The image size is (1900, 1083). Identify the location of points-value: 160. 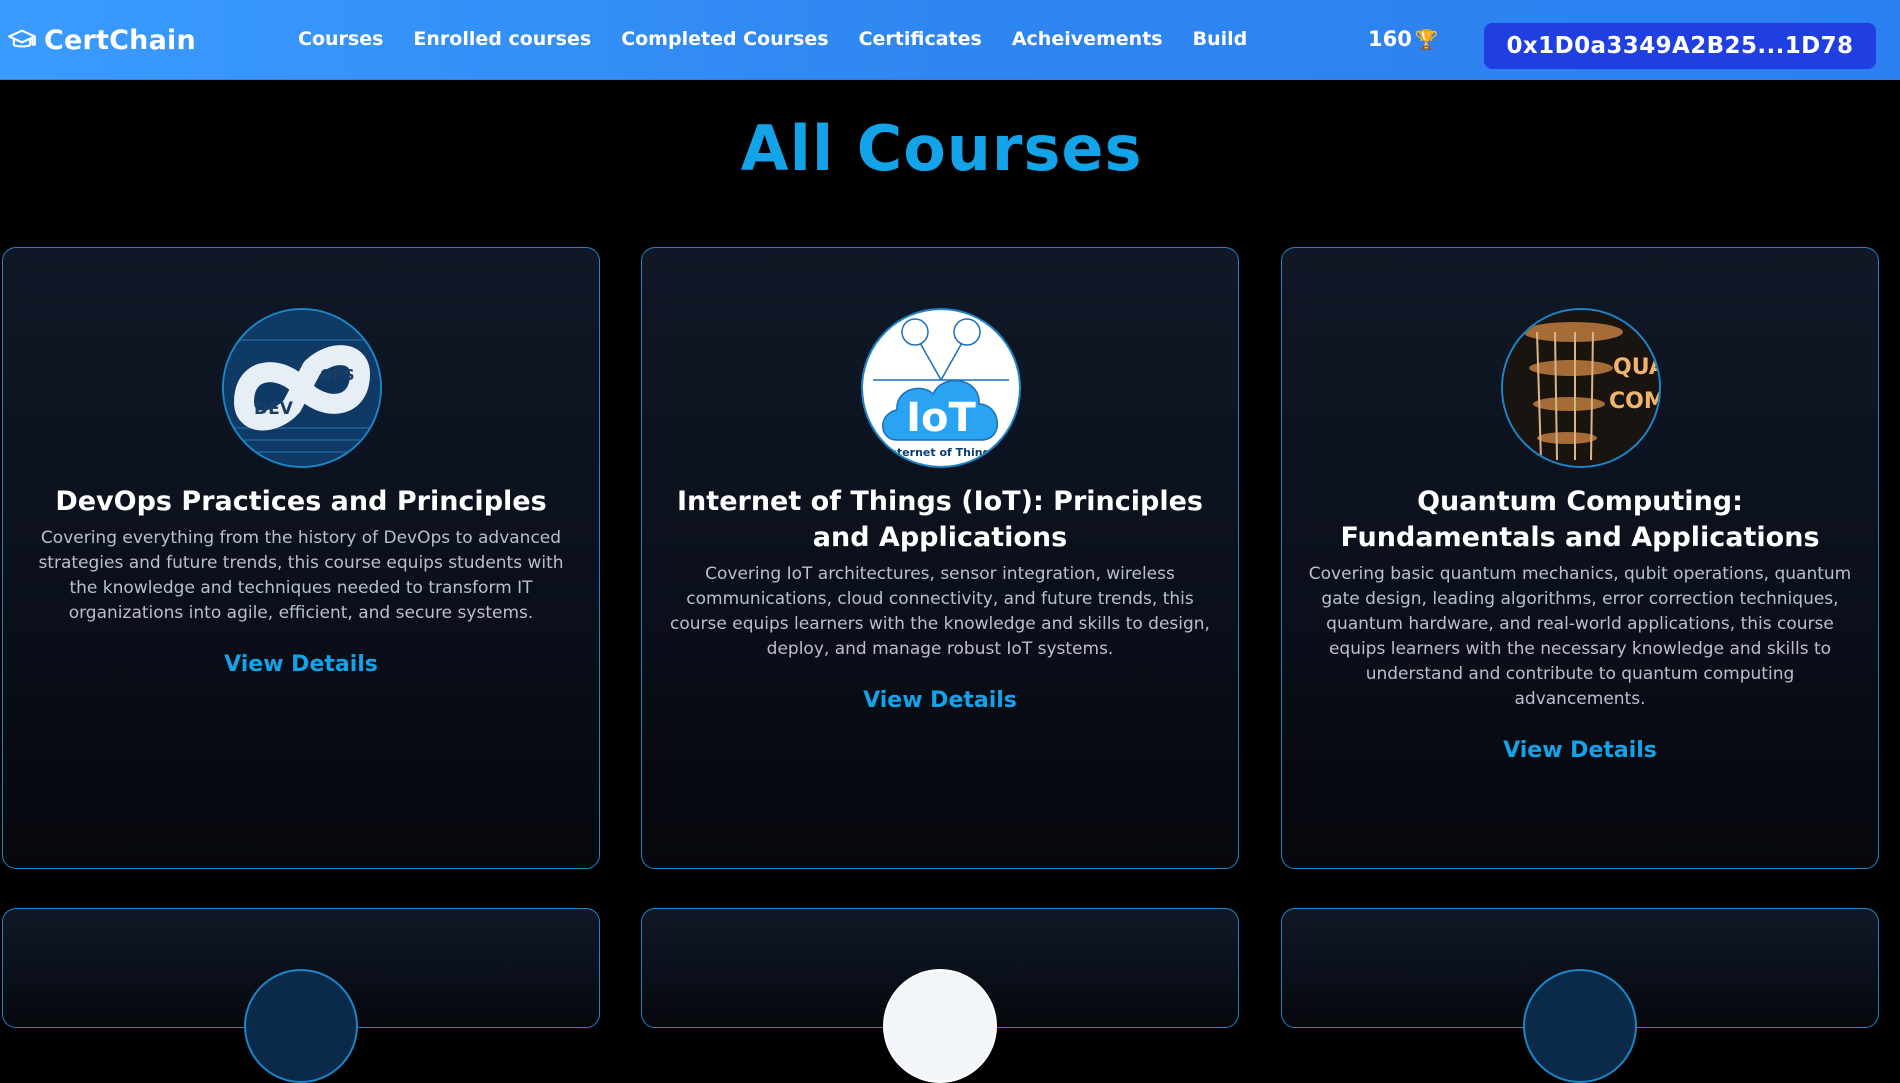
(1390, 39).